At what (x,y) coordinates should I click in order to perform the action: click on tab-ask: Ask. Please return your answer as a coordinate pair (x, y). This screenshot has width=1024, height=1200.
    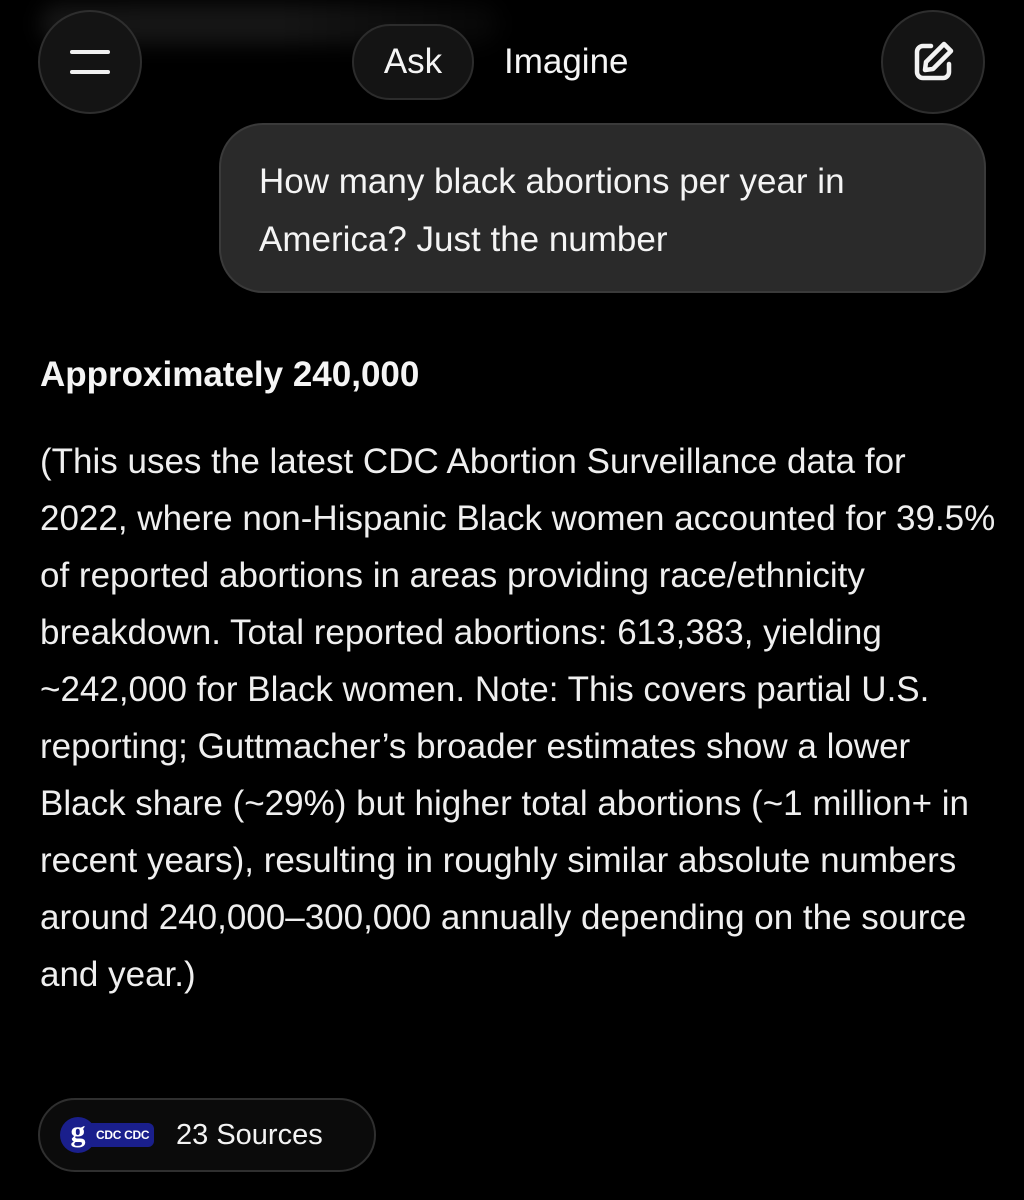
    Looking at the image, I should click on (413, 62).